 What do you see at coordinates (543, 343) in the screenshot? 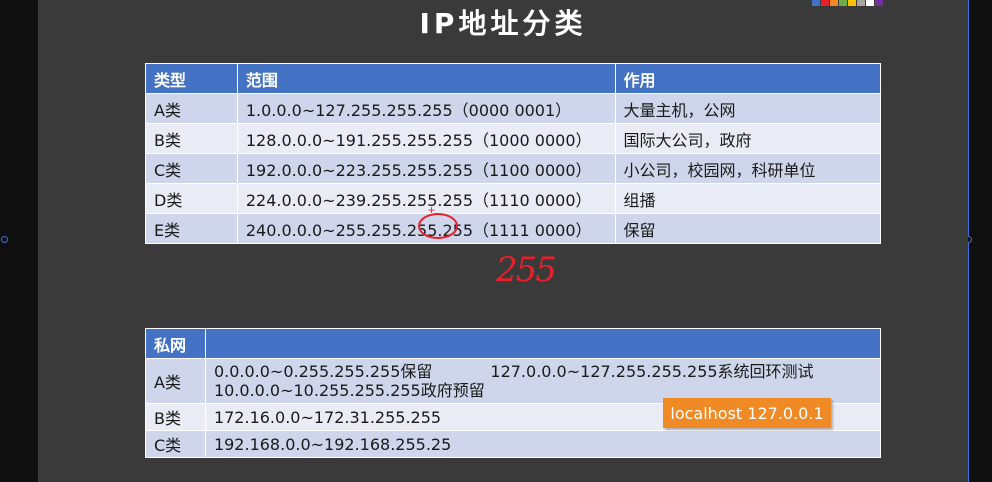
I see `header-empty` at bounding box center [543, 343].